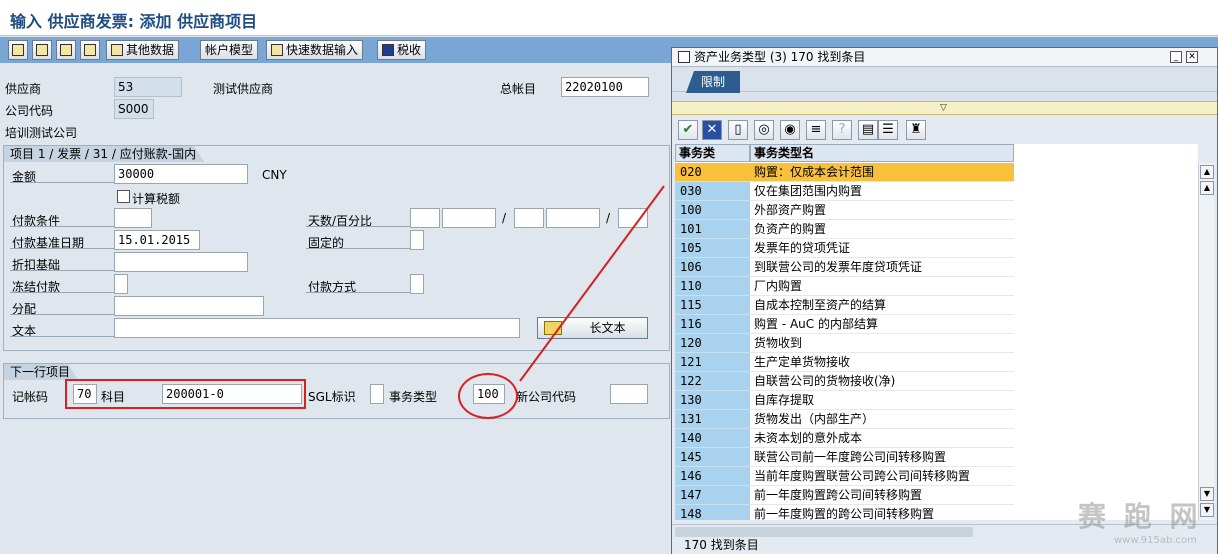  I want to click on tab-restrict: 限制, so click(713, 82).